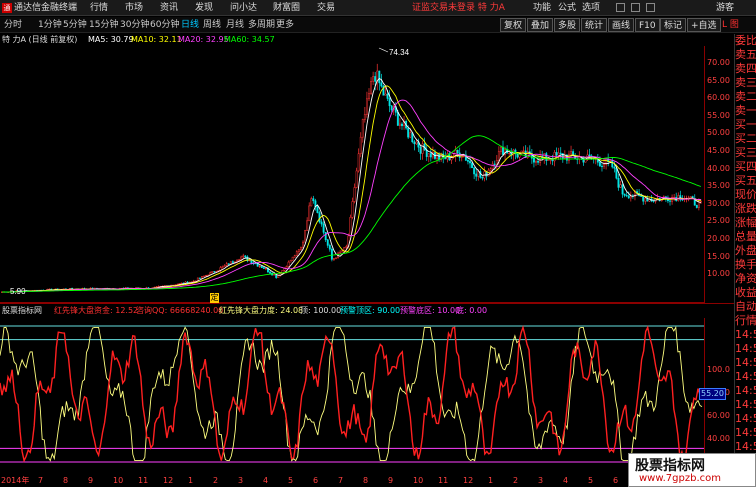 This screenshot has height=487, width=756. What do you see at coordinates (647, 25) in the screenshot?
I see `f10-button: F10` at bounding box center [647, 25].